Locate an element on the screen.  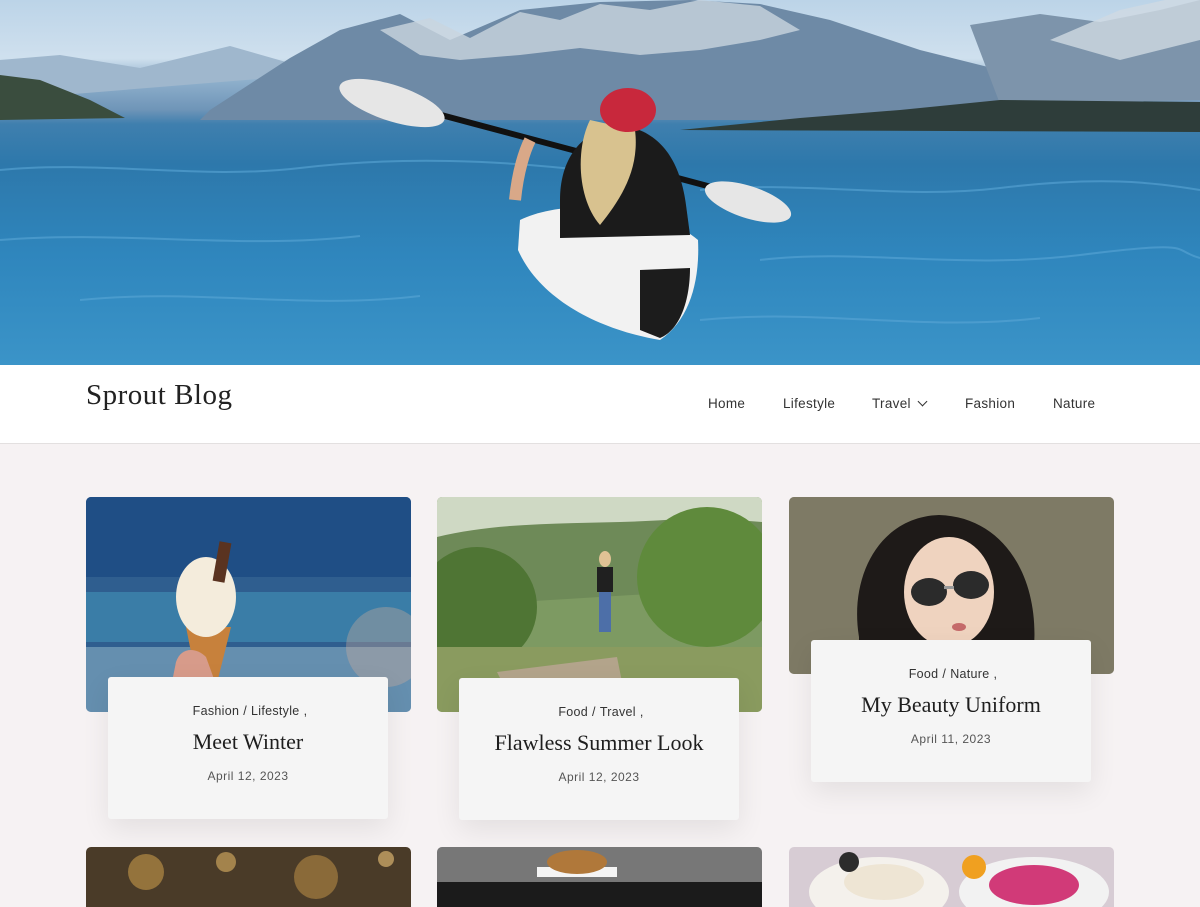
post-title: Meet Winter is located at coordinates (248, 742).